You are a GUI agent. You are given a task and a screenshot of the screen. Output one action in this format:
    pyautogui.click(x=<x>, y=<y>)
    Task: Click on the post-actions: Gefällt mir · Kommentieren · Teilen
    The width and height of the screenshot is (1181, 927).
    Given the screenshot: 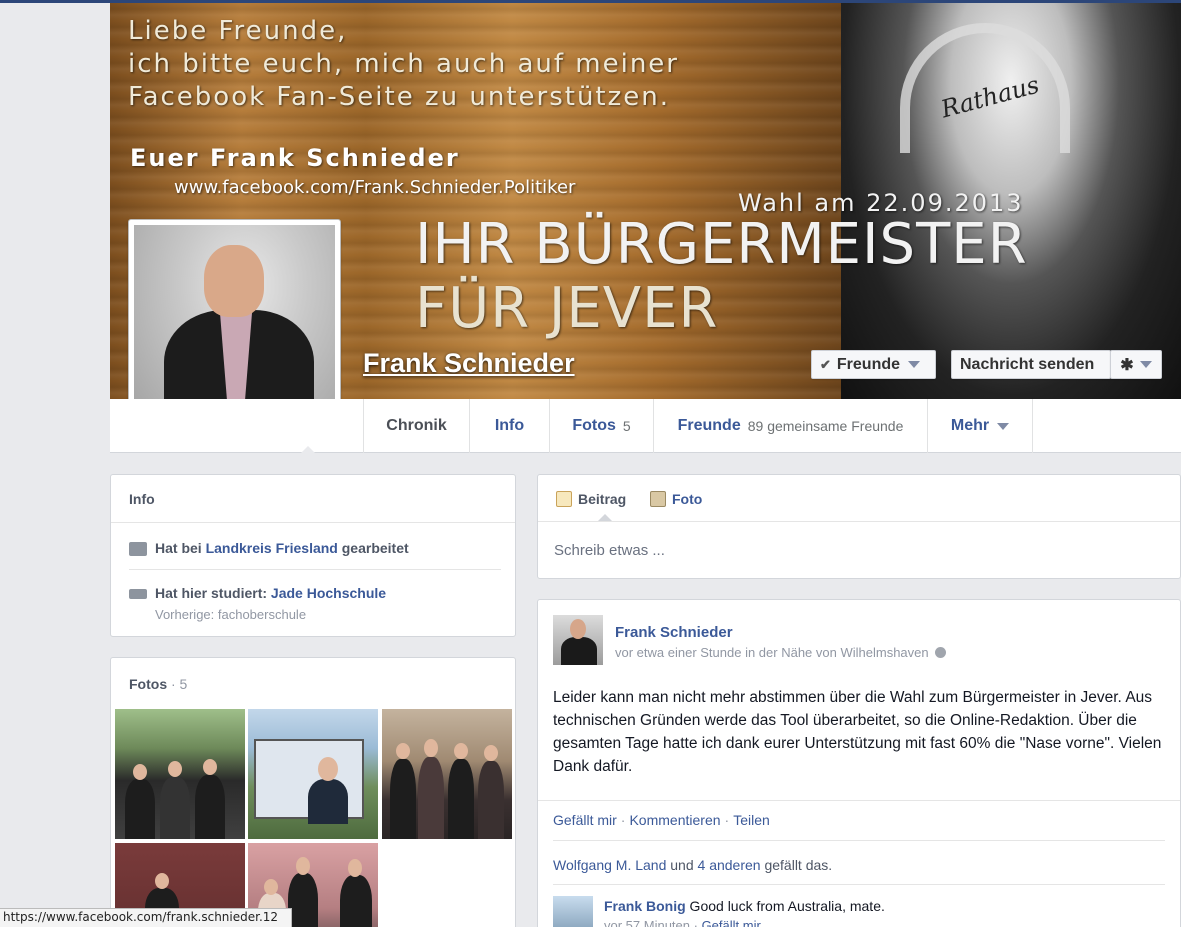 What is the action you would take?
    pyautogui.click(x=661, y=820)
    